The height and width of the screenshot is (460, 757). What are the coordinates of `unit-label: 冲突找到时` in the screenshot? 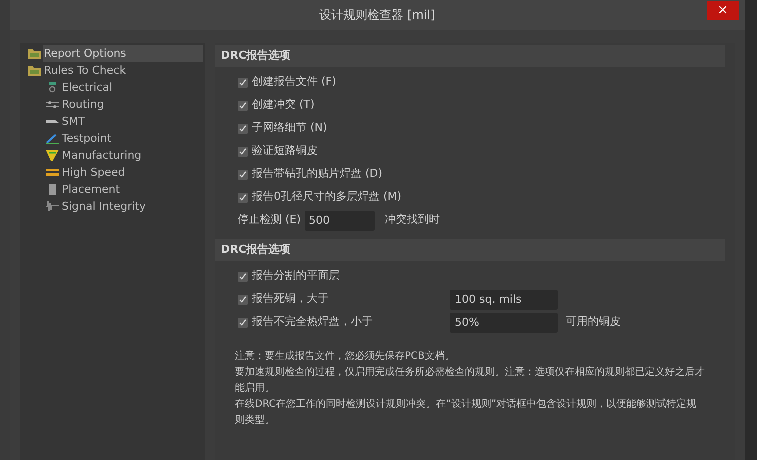 It's located at (412, 220).